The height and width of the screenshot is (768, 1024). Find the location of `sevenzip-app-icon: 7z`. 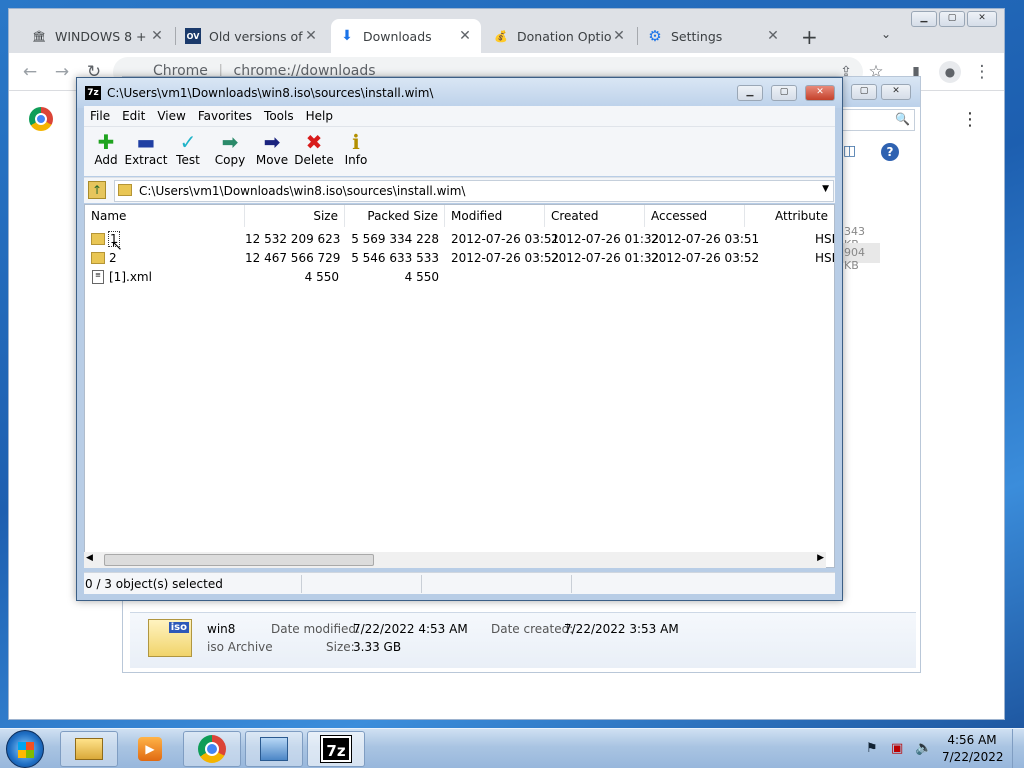

sevenzip-app-icon: 7z is located at coordinates (93, 93).